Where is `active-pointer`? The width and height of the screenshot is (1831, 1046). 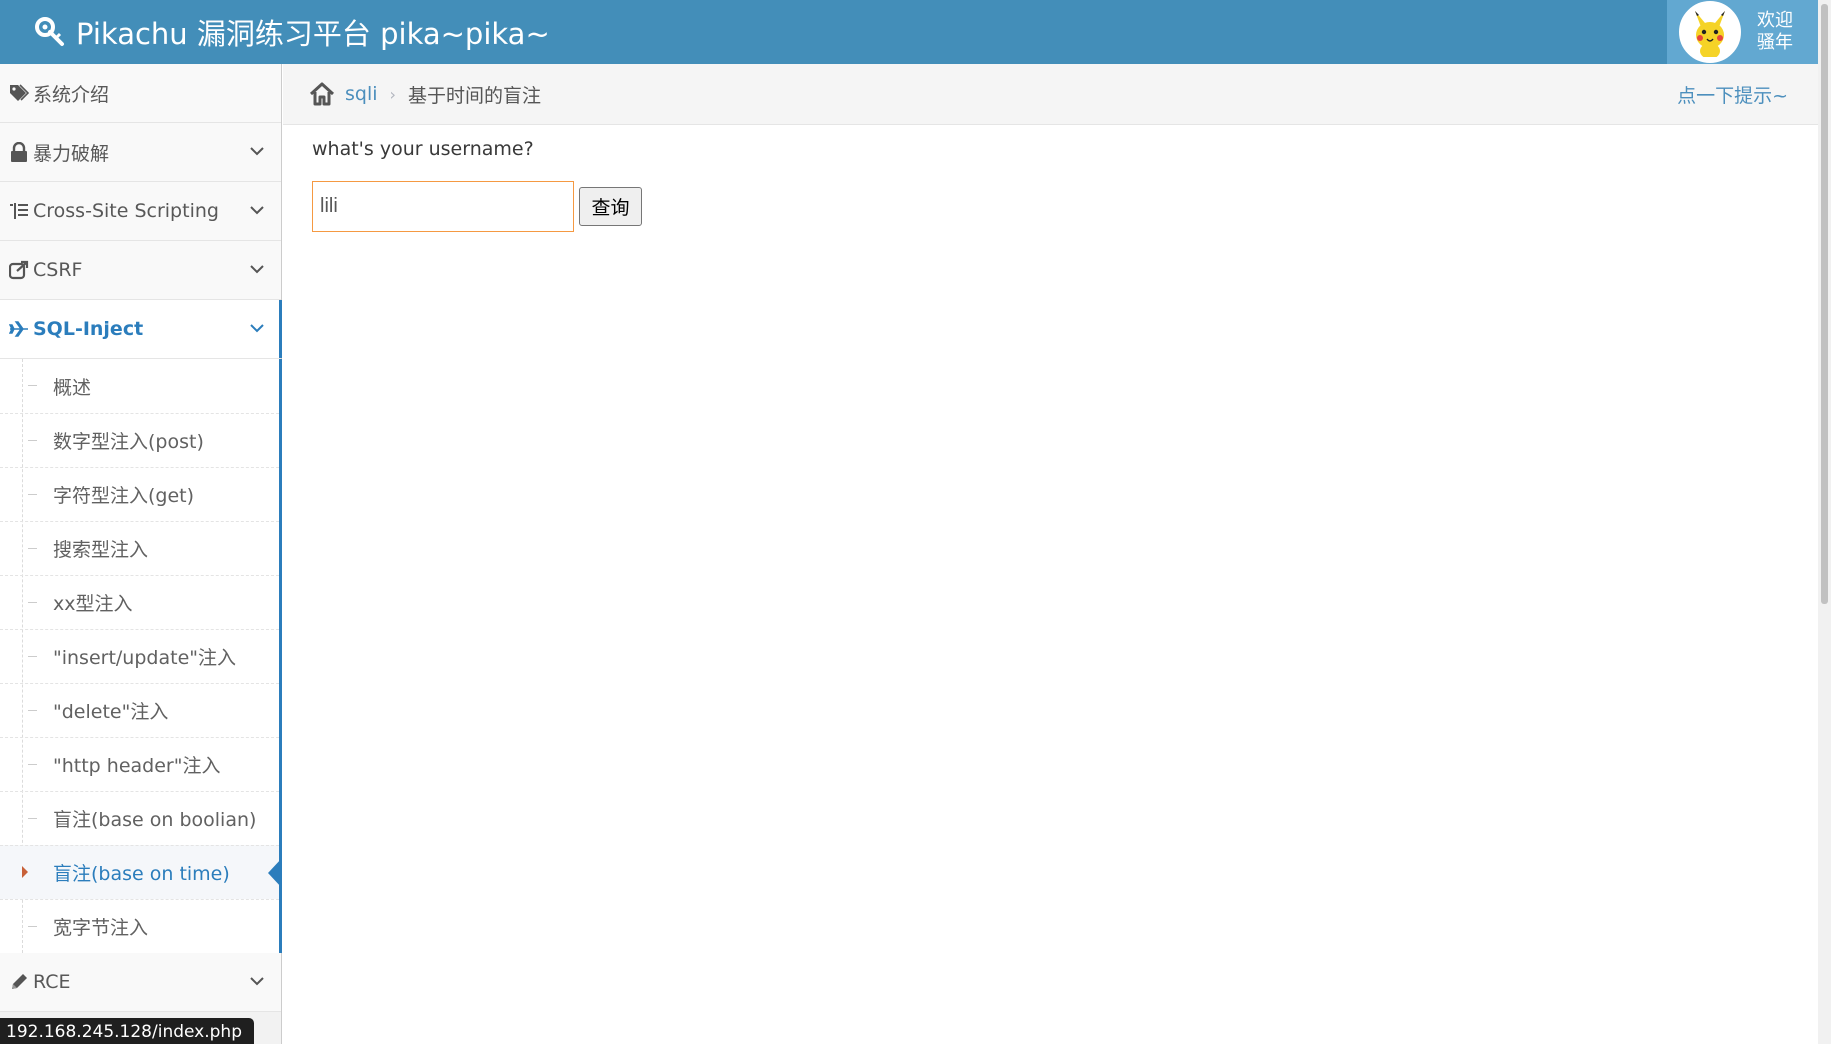 active-pointer is located at coordinates (275, 873).